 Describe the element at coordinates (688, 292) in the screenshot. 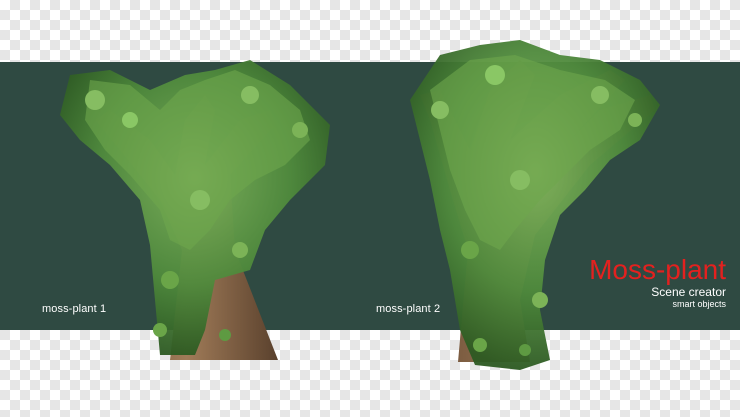

I see `subtitle: Scene creator` at that location.